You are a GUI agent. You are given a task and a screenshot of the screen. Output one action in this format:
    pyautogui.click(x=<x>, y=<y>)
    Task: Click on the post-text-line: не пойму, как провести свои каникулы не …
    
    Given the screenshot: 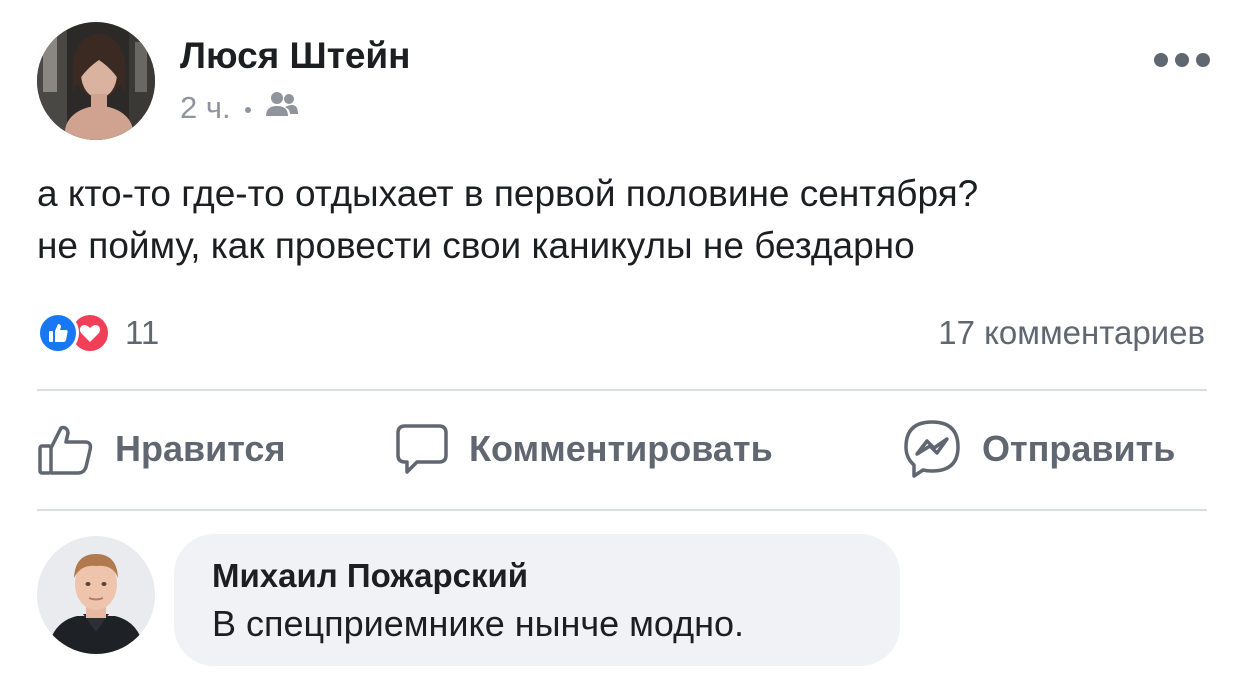 What is the action you would take?
    pyautogui.click(x=476, y=245)
    